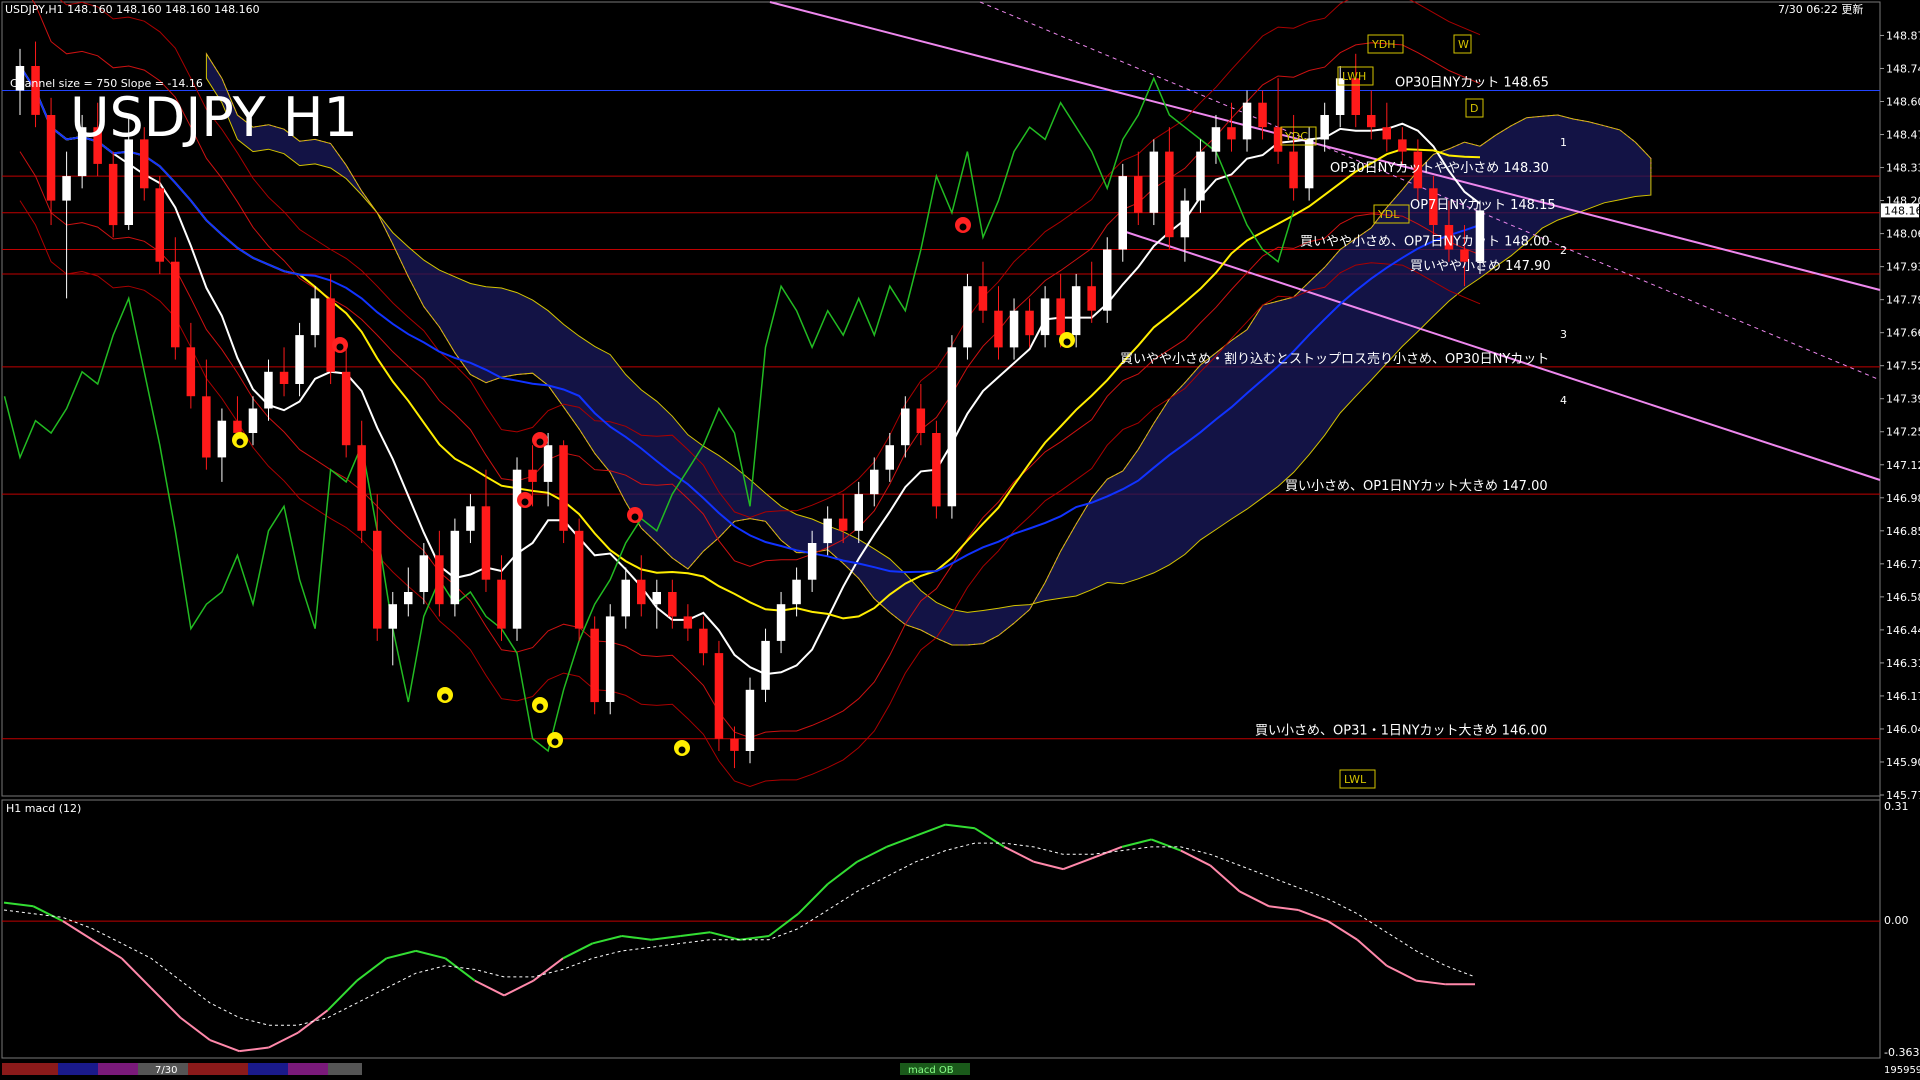 This screenshot has width=1920, height=1080. What do you see at coordinates (1903, 597) in the screenshot?
I see `price-tick-label: 146.580` at bounding box center [1903, 597].